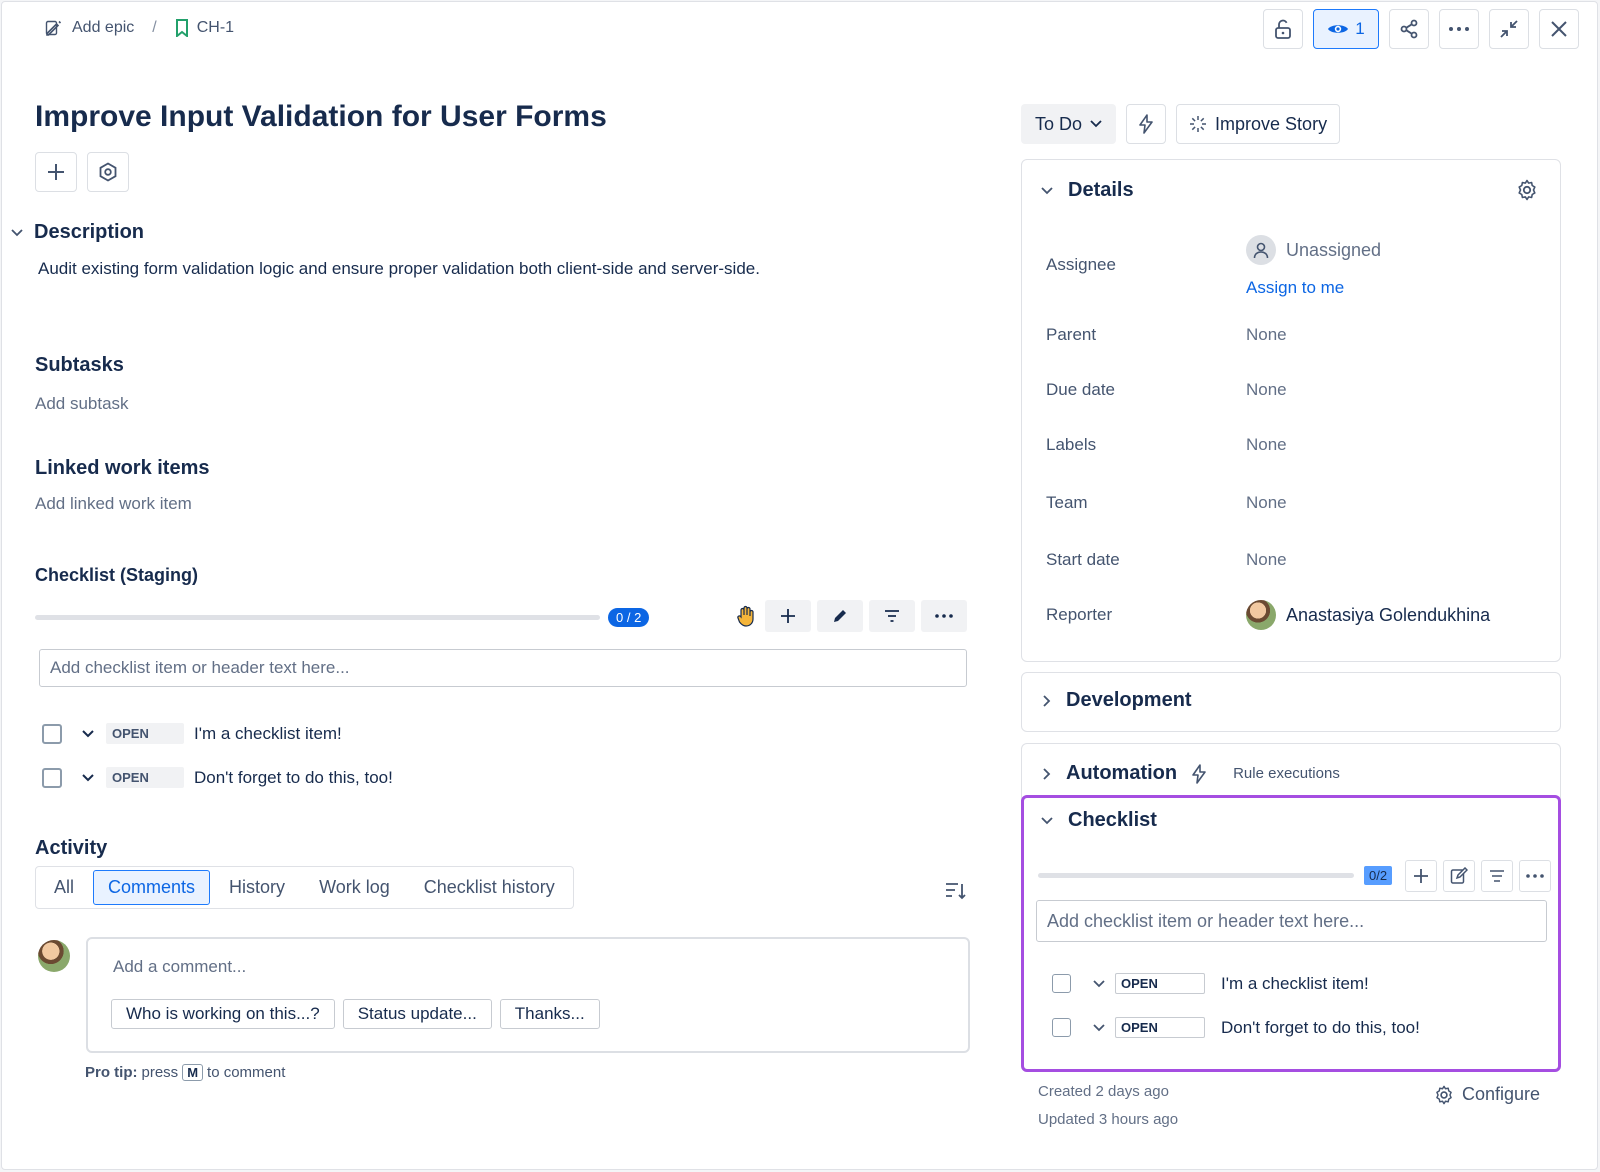 Image resolution: width=1600 pixels, height=1172 pixels. Describe the element at coordinates (103, 28) in the screenshot. I see `add-epic-link: Add epic` at that location.